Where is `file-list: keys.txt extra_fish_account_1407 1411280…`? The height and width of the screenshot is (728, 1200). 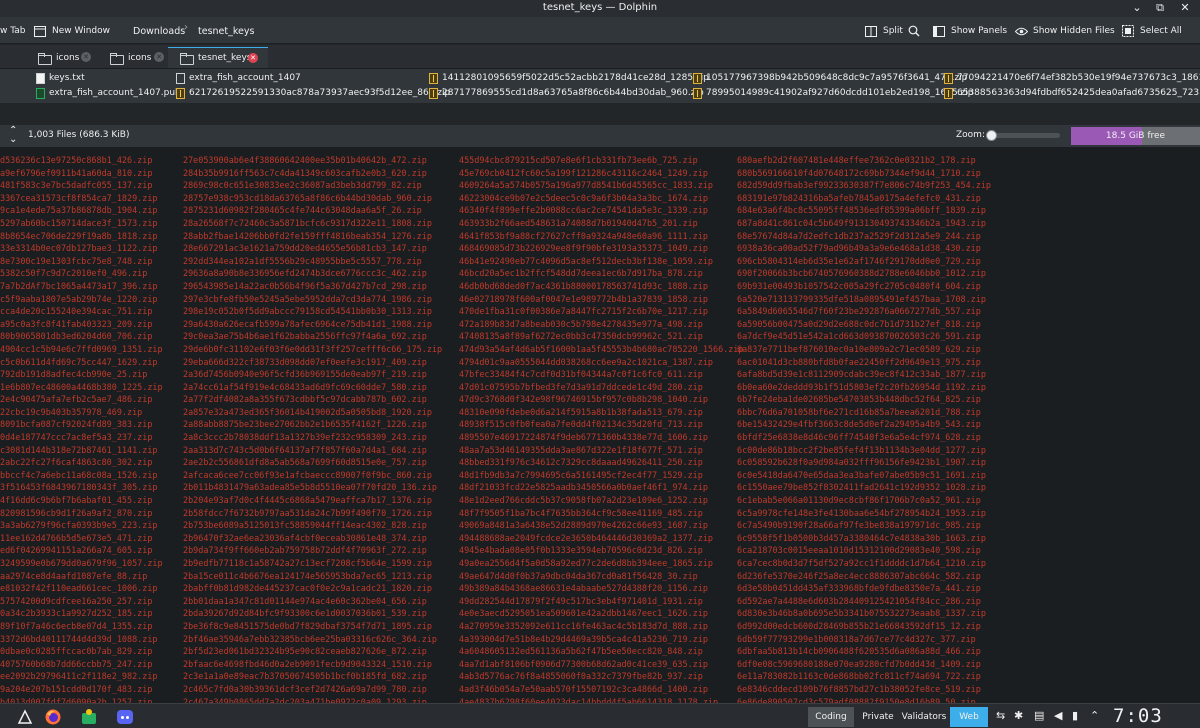 file-list: keys.txt extra_fish_account_1407 1411280… is located at coordinates (600, 86).